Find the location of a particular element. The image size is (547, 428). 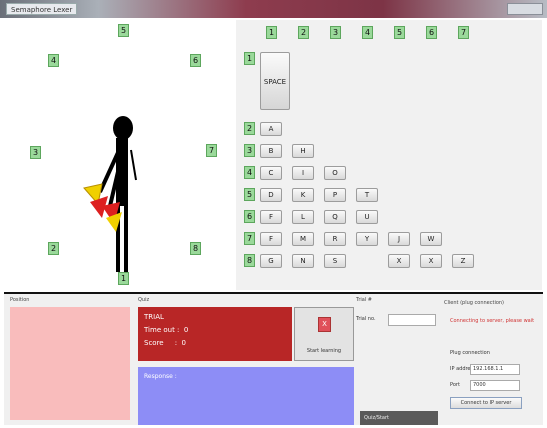

figure-arm-detail is located at coordinates (133, 165).